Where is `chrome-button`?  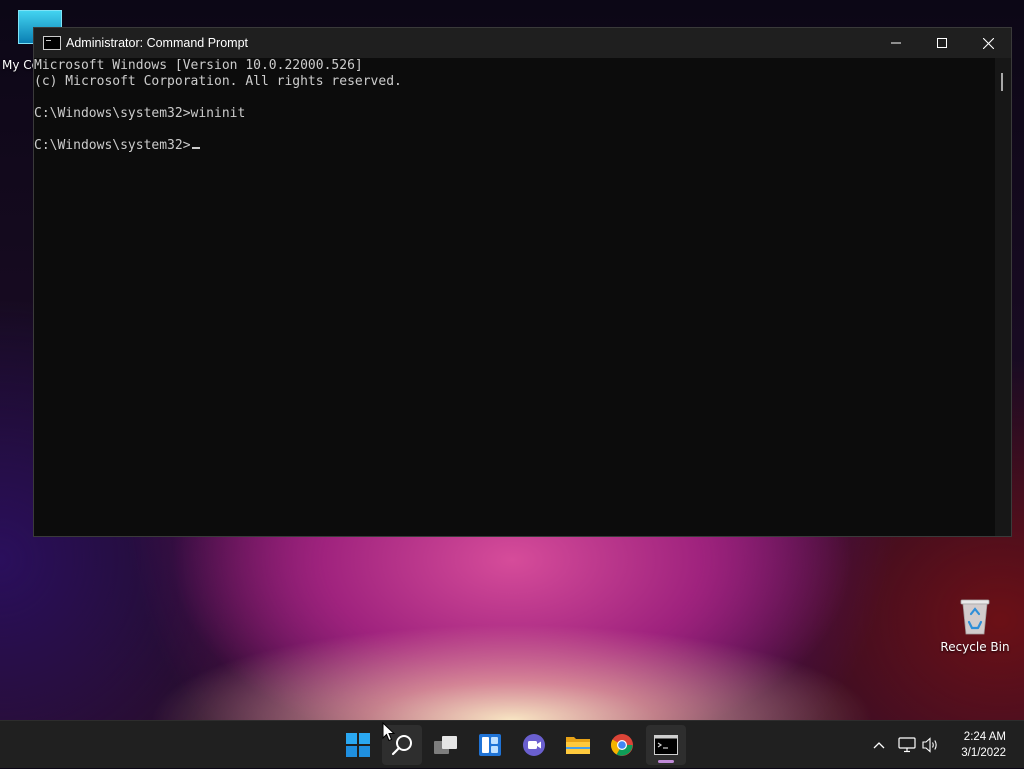 chrome-button is located at coordinates (622, 745).